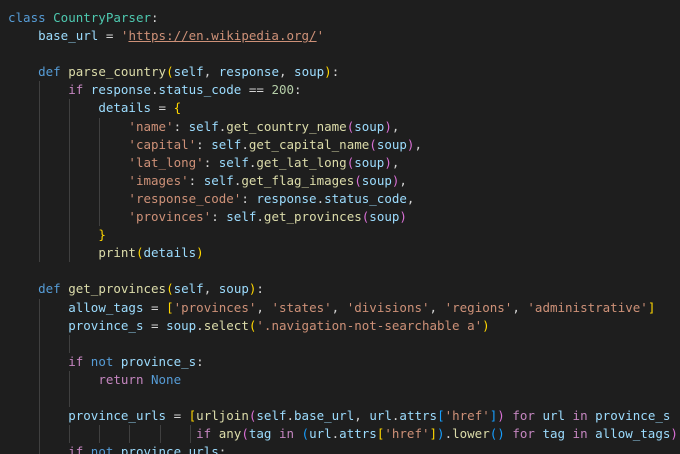 This screenshot has height=454, width=680. Describe the element at coordinates (31, 17) in the screenshot. I see `code-token-keyword: class` at that location.